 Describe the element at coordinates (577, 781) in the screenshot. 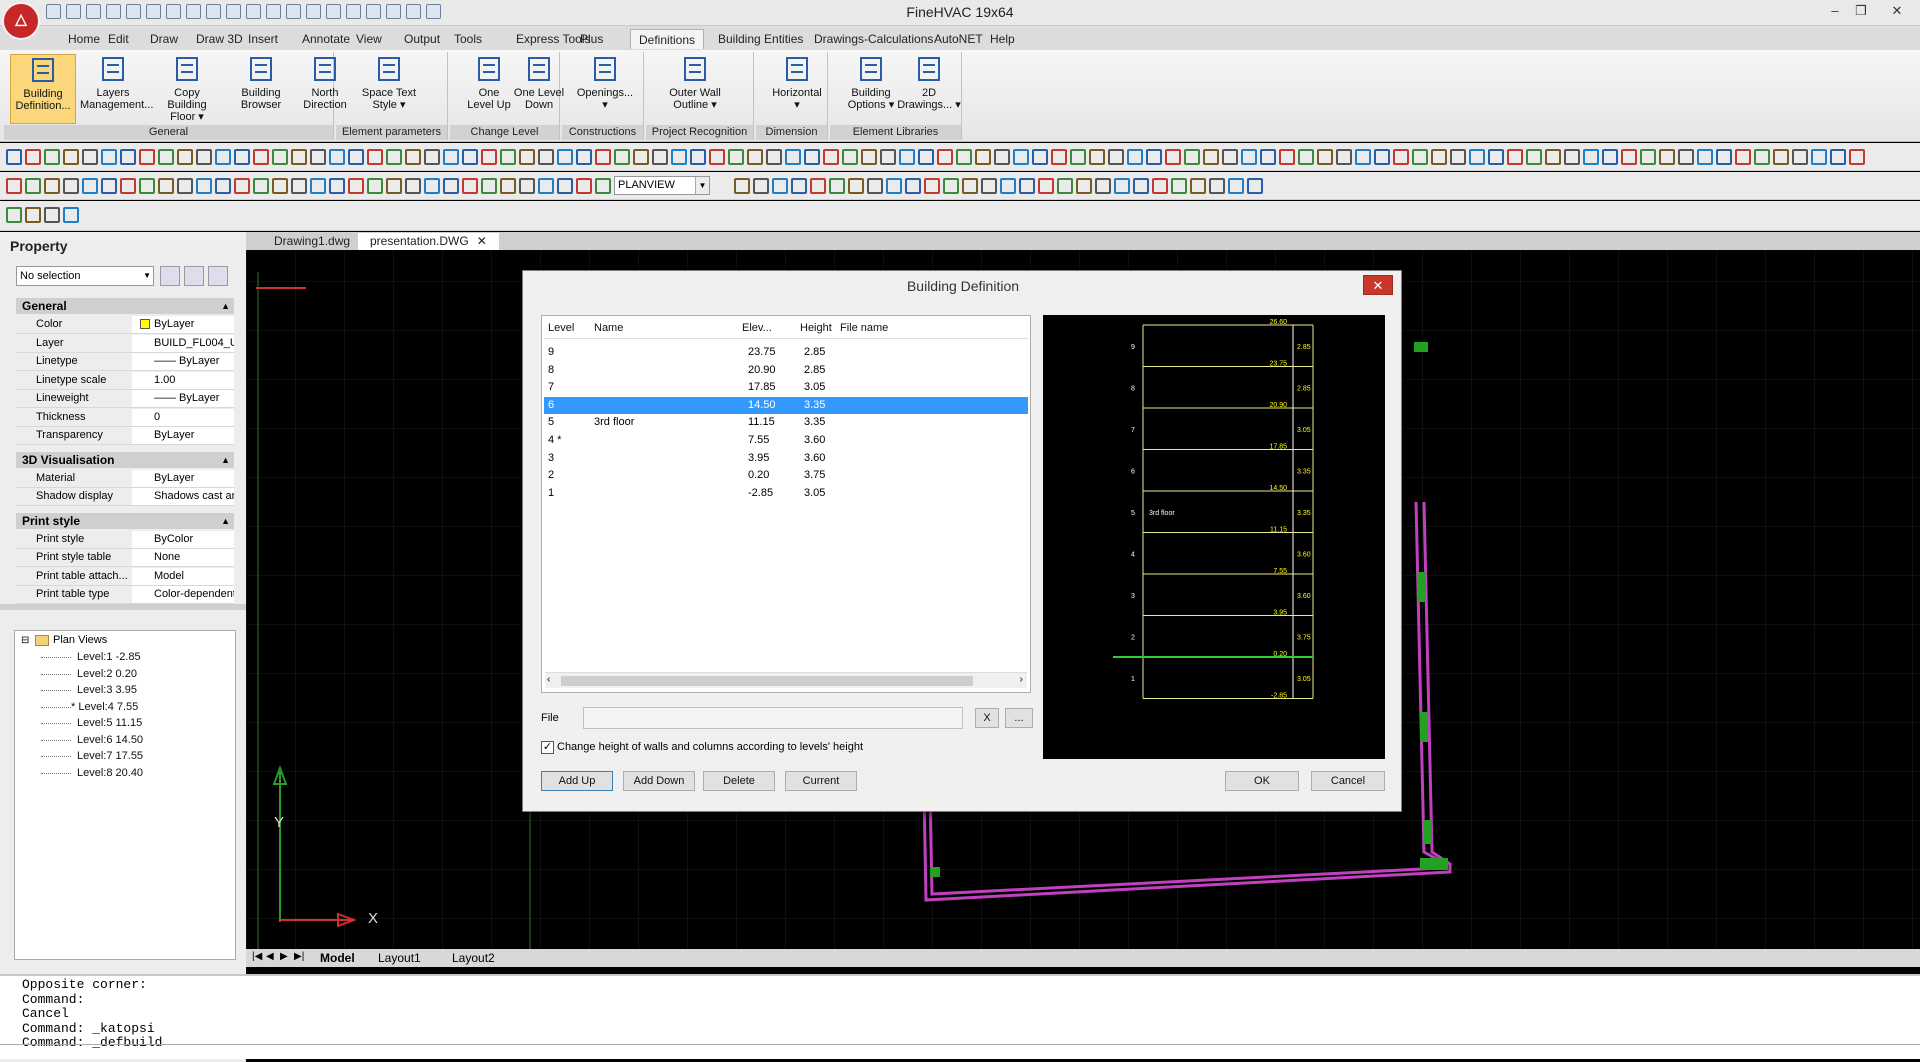

I see `add-up-button: Add Up` at that location.